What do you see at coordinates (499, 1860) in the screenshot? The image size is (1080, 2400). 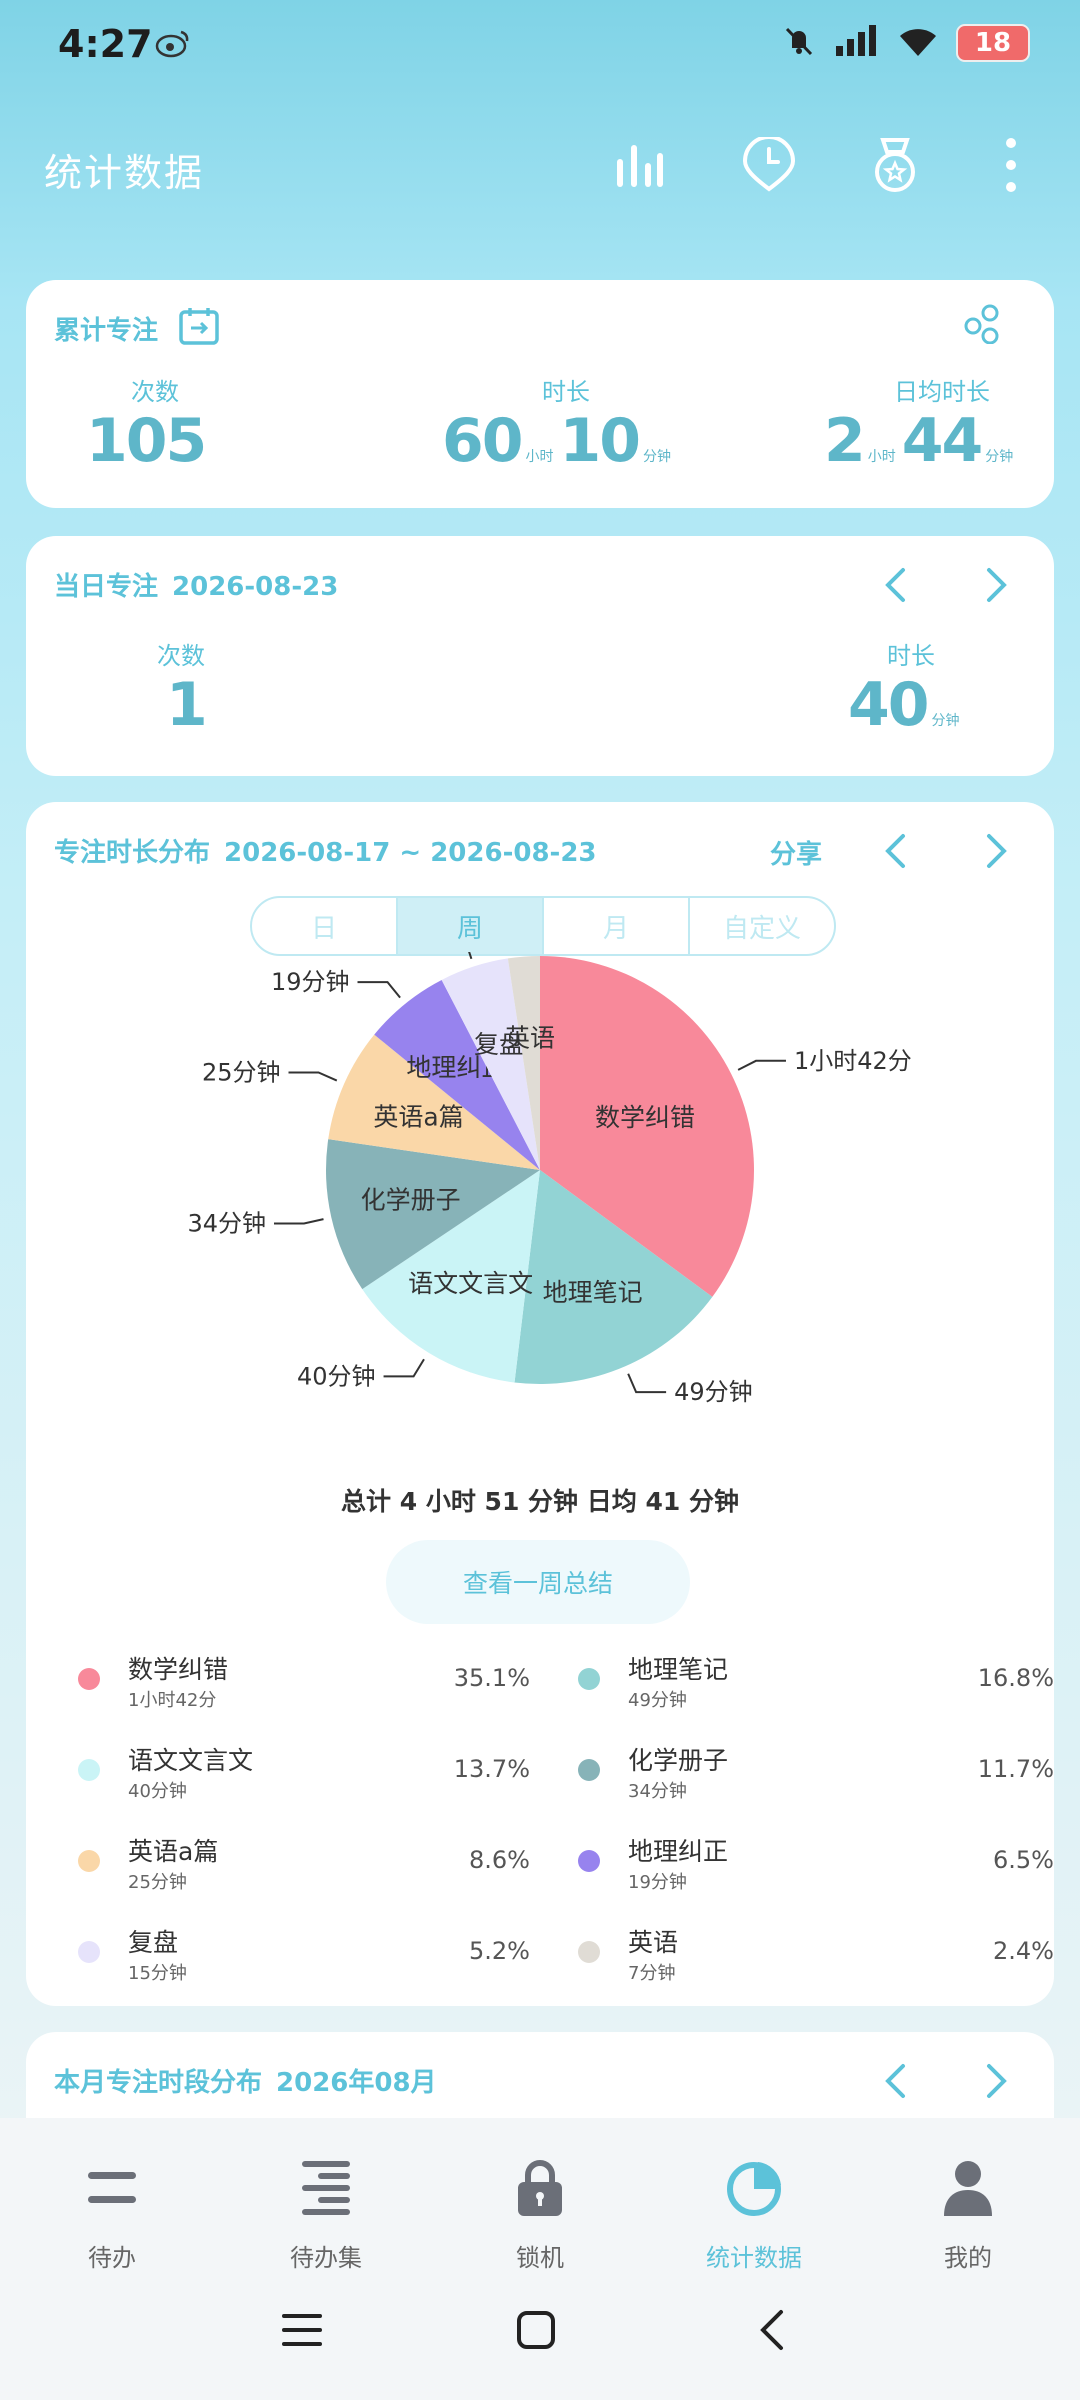 I see `legend-percent: 8.6%` at bounding box center [499, 1860].